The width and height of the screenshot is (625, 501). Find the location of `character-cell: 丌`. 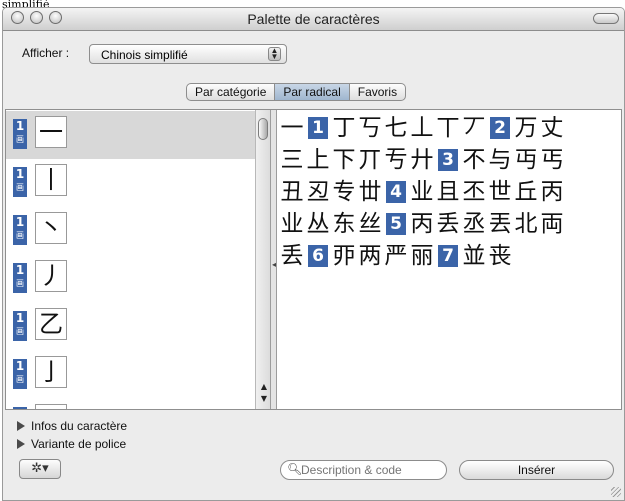

character-cell: 丌 is located at coordinates (370, 160).